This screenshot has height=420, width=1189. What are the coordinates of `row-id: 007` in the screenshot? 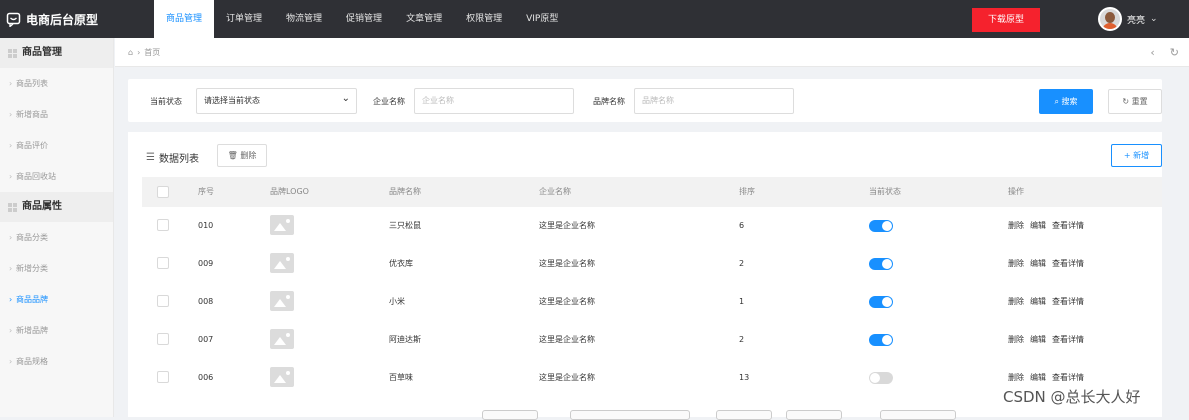 It's located at (206, 339).